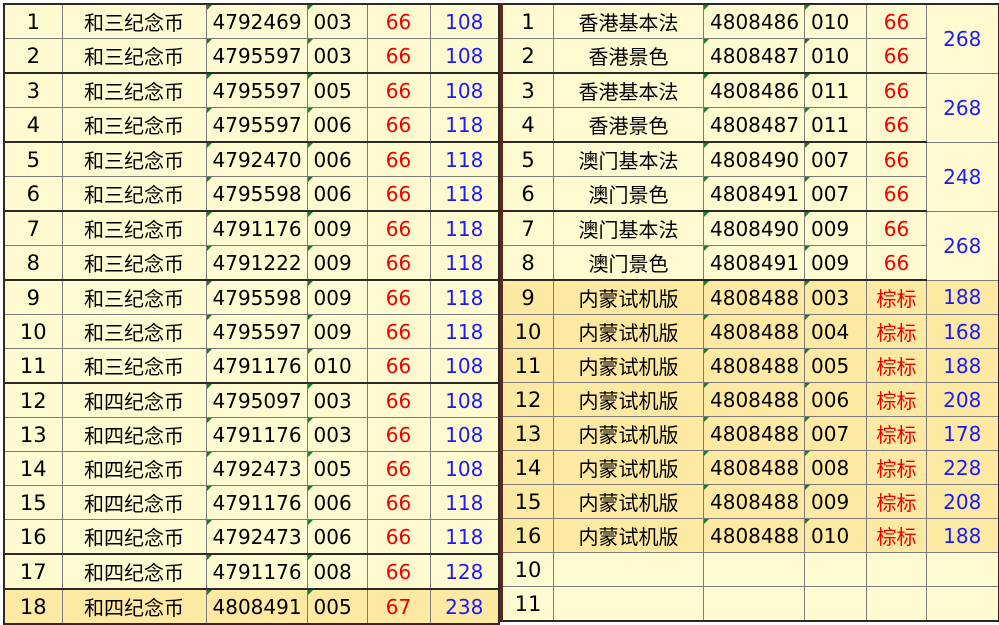  I want to click on item-code-cell: 4792469, so click(256, 21).